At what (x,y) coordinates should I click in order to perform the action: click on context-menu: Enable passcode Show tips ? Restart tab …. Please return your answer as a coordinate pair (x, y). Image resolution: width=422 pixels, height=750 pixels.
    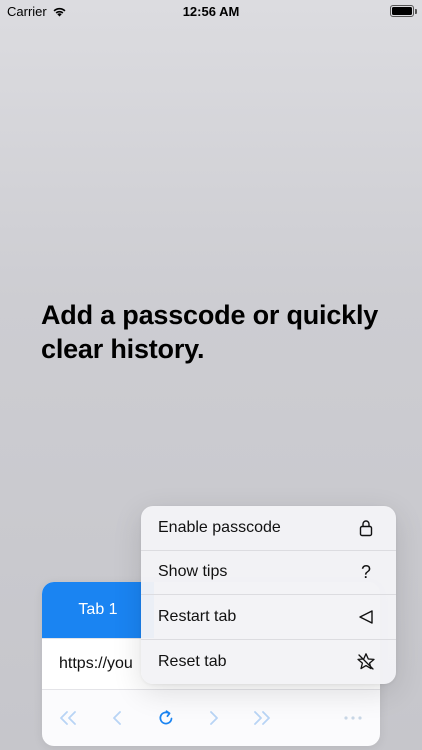
    Looking at the image, I should click on (268, 595).